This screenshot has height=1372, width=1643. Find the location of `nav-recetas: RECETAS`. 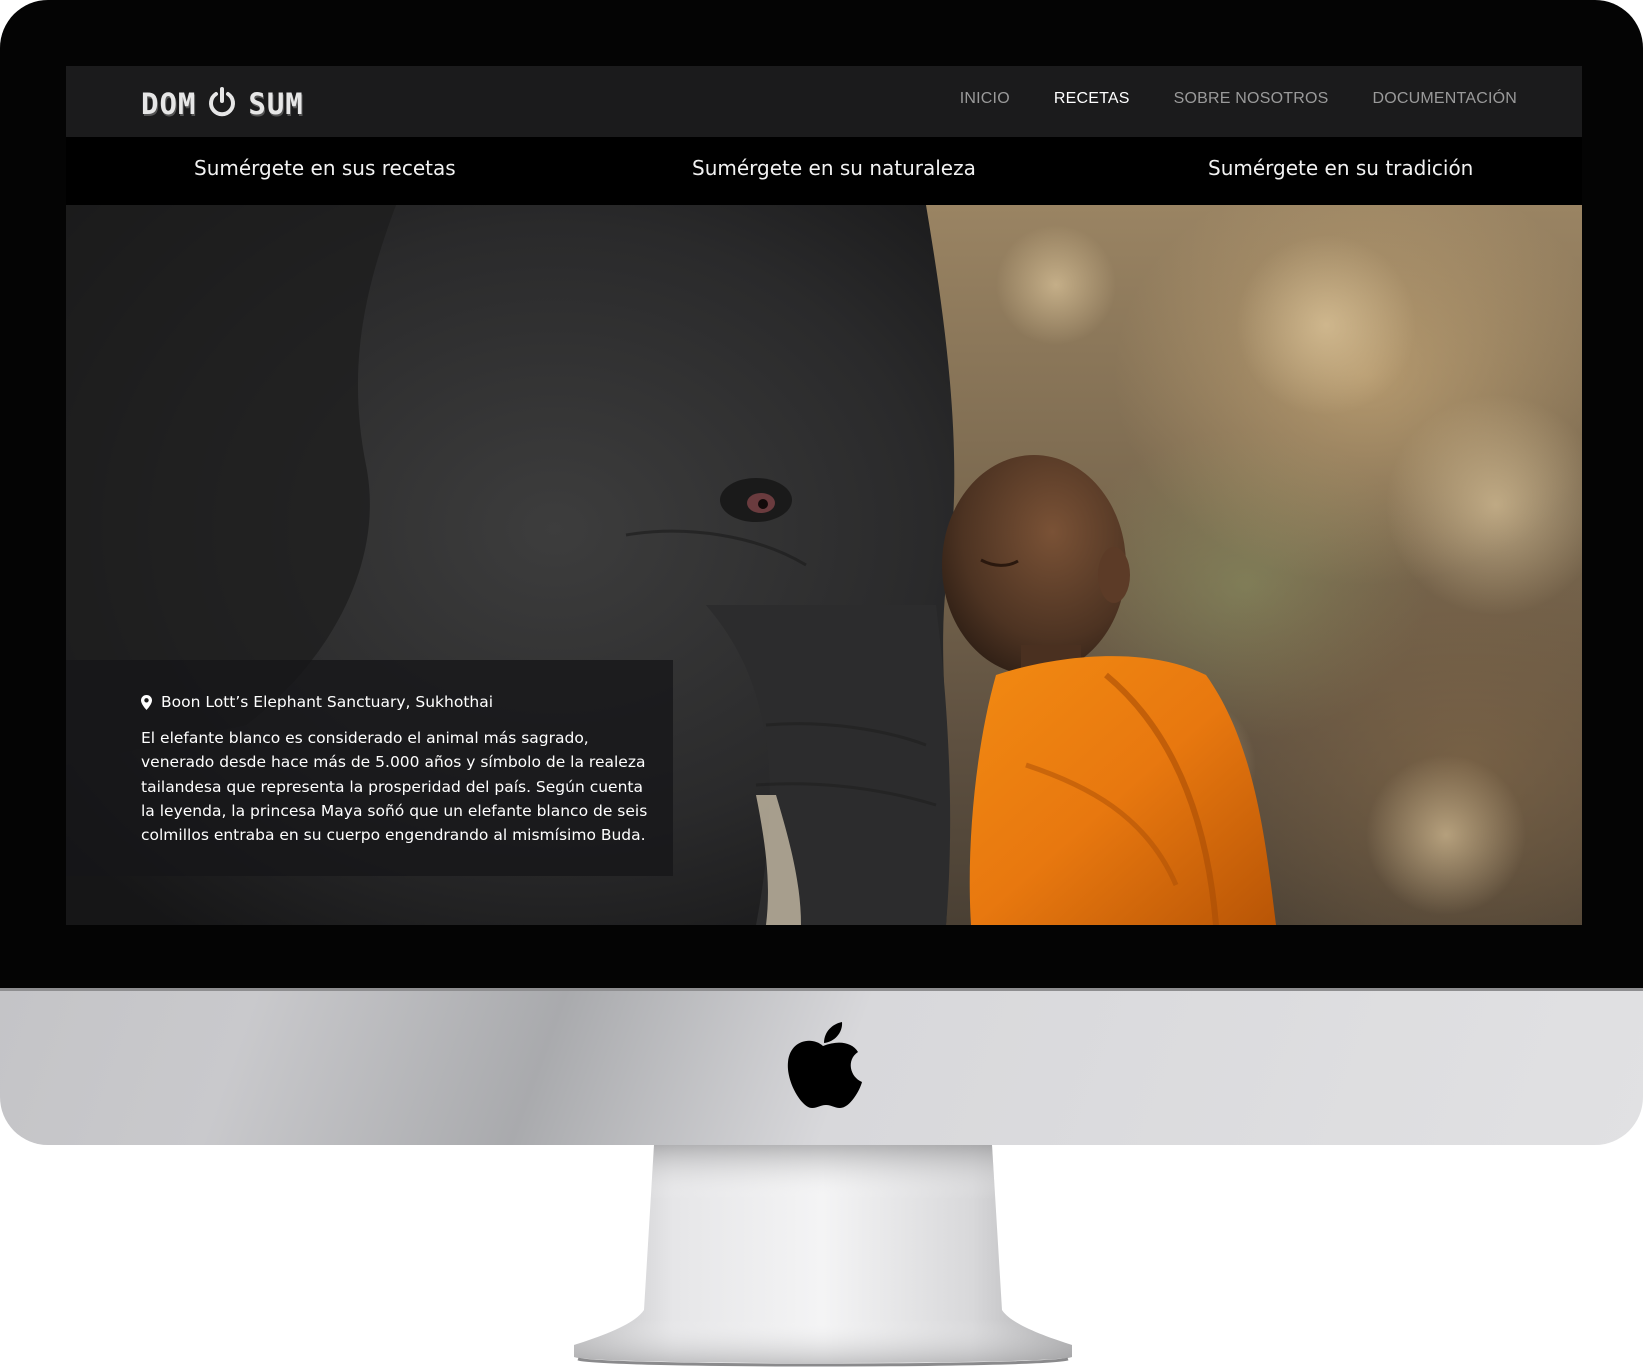

nav-recetas: RECETAS is located at coordinates (1092, 99).